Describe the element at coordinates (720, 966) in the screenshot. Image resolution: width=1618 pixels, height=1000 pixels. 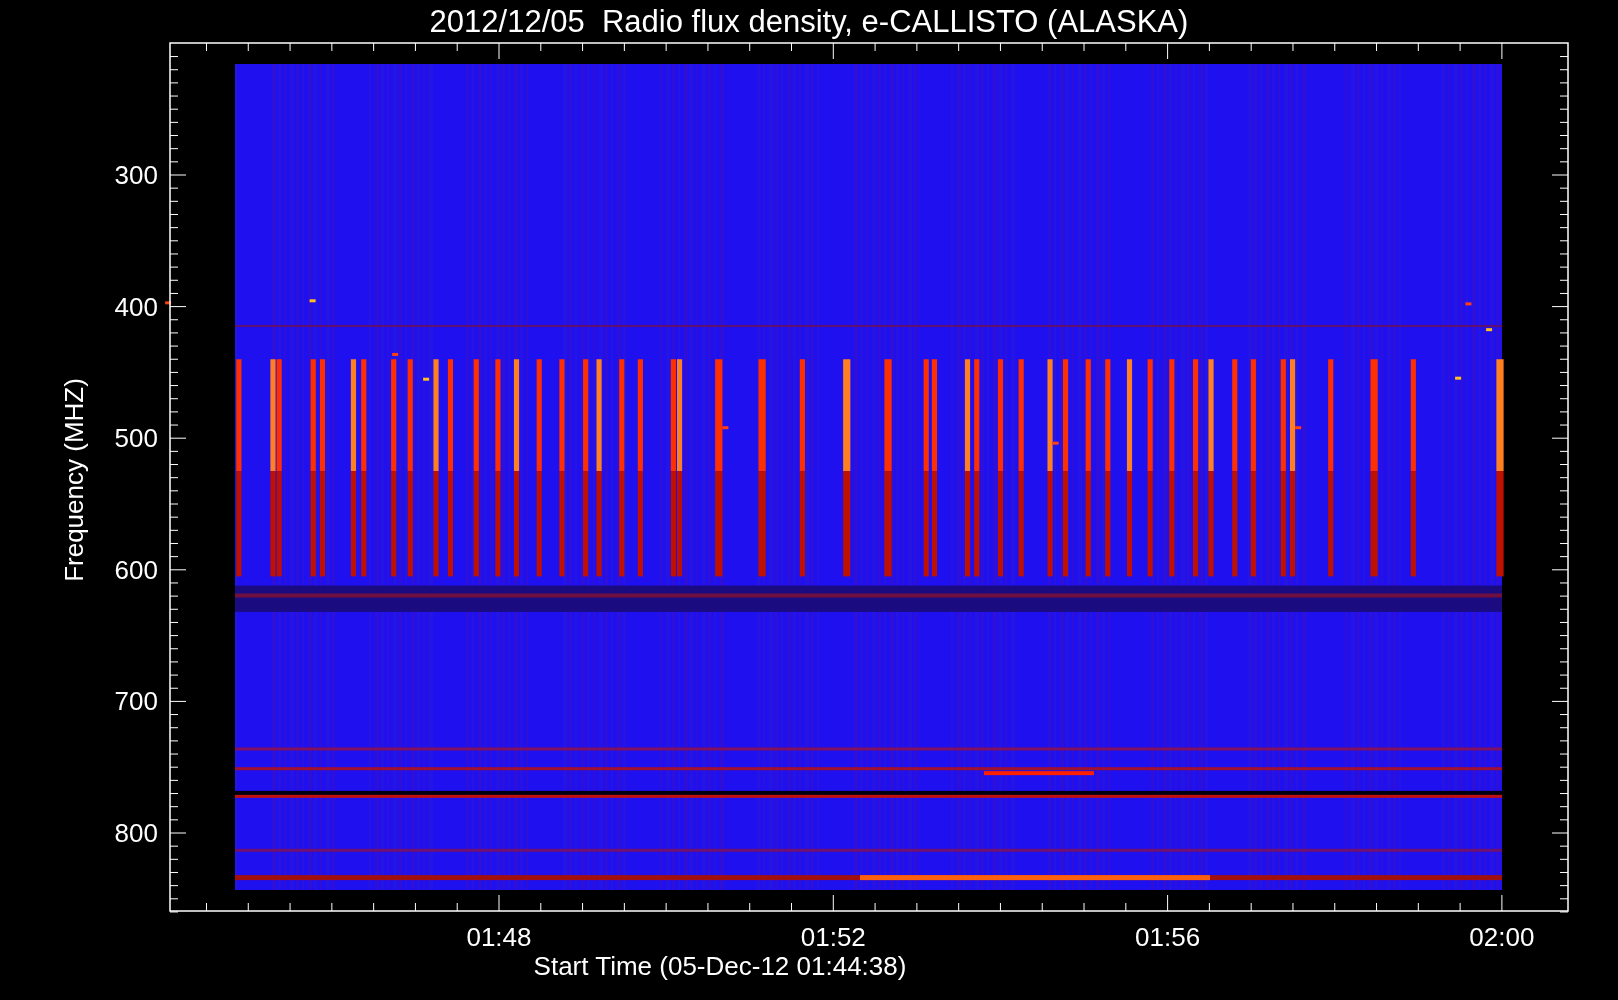
I see `x-axis-label: Start Time (05-Dec-12 01:44:38)` at that location.